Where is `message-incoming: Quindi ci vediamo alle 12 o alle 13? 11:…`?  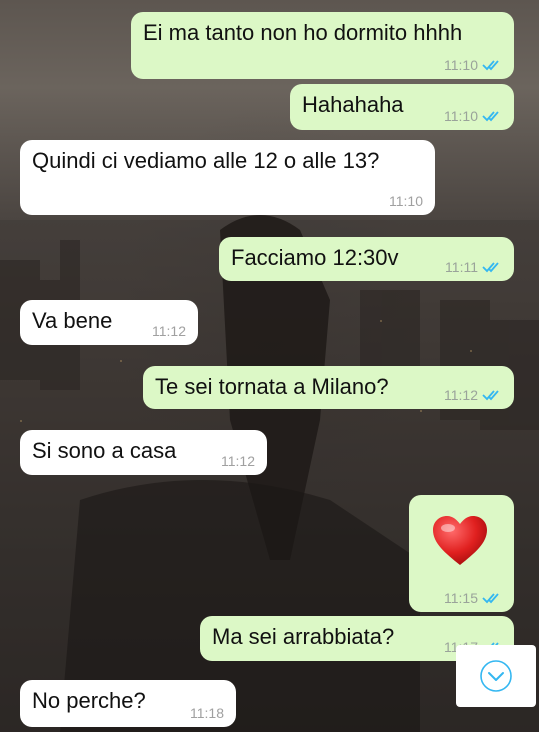
message-incoming: Quindi ci vediamo alle 12 o alle 13? 11:… is located at coordinates (227, 177).